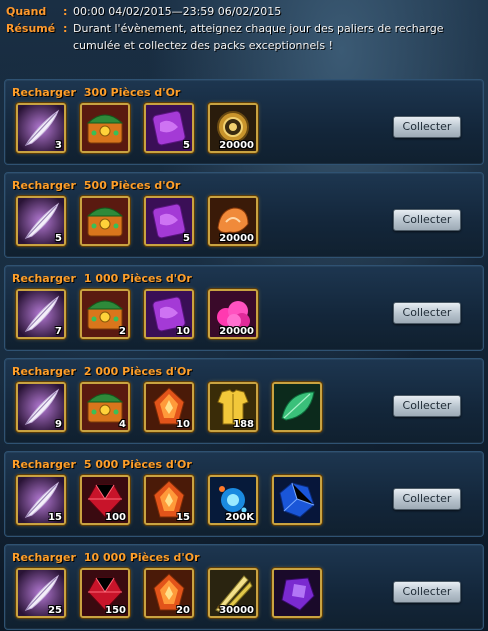  I want to click on reward-item: 7, so click(41, 314).